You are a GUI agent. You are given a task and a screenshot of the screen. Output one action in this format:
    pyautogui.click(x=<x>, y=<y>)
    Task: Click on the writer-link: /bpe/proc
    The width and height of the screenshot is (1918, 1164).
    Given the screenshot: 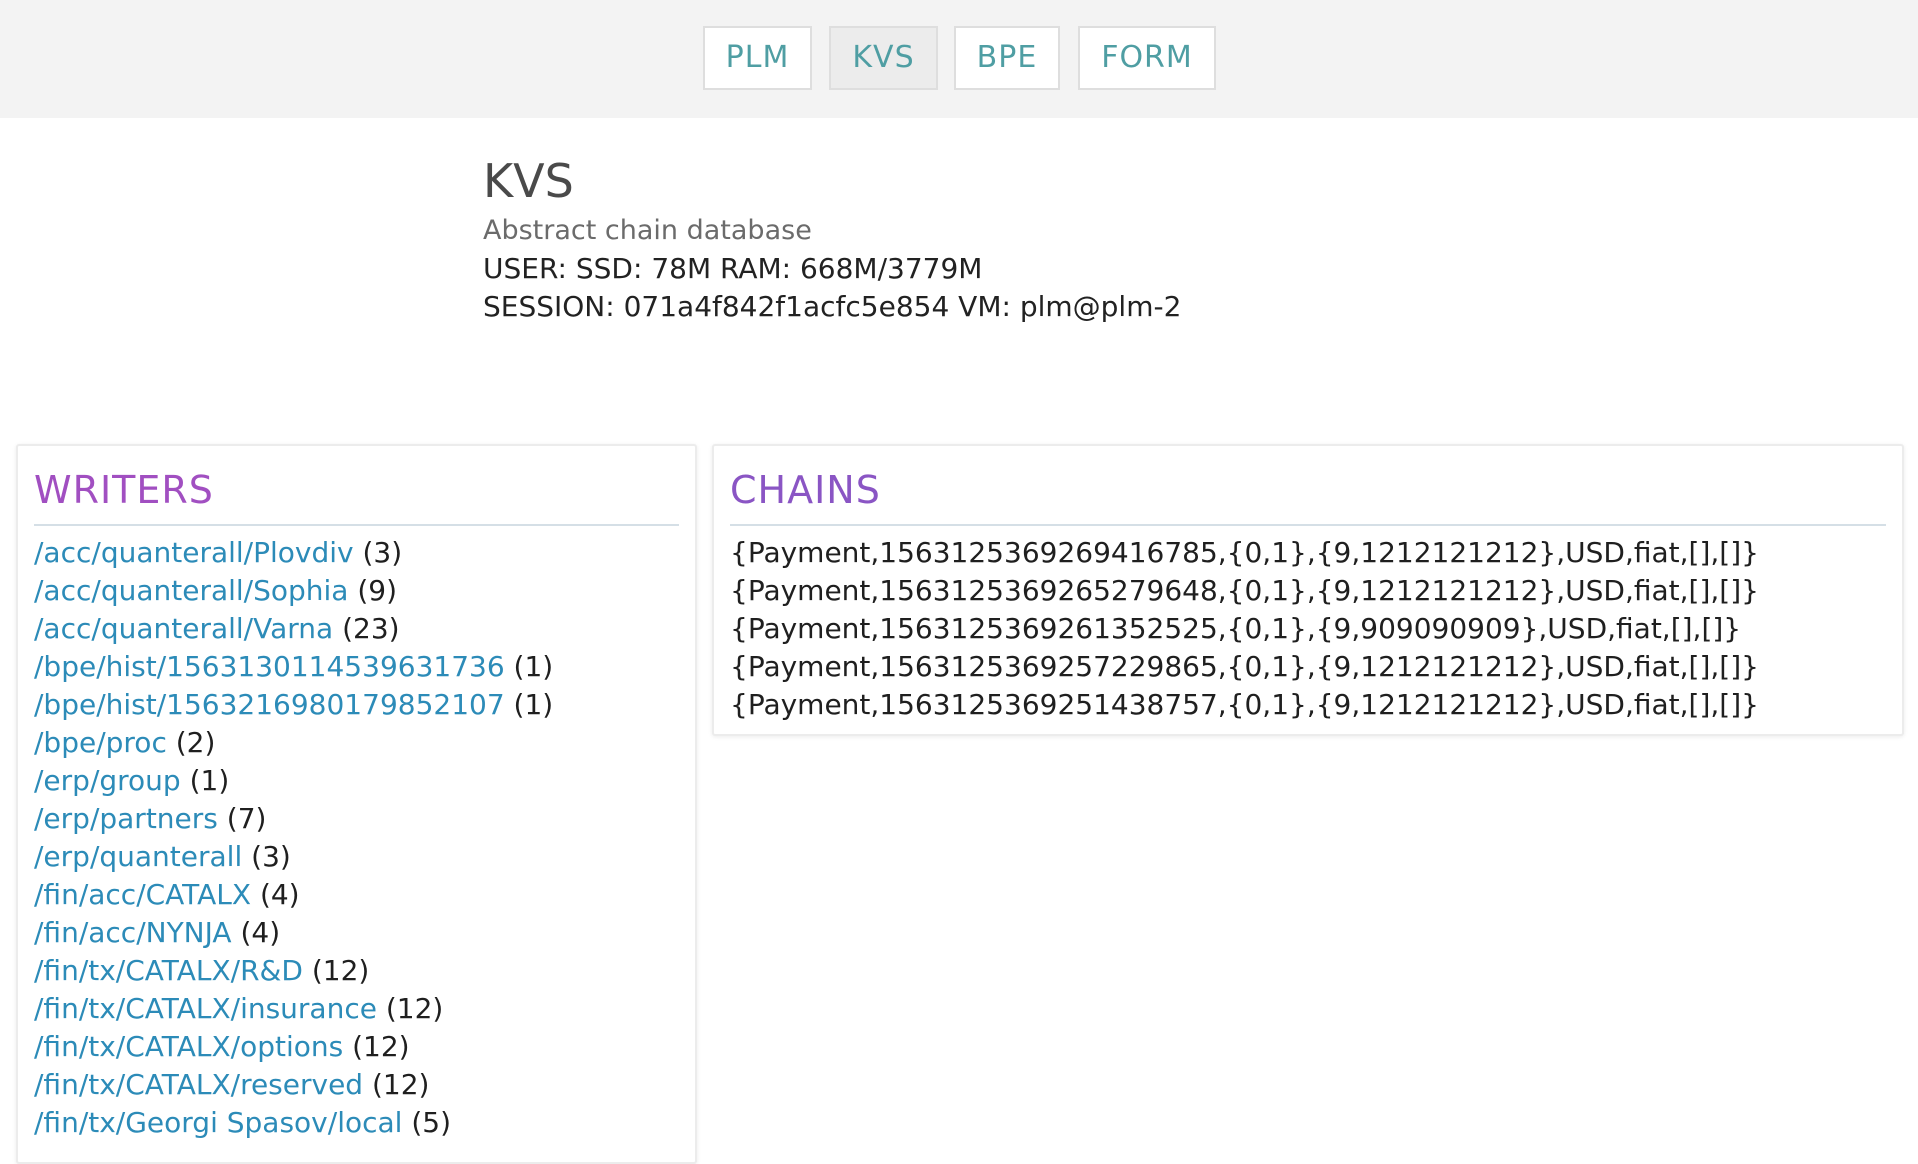 What is the action you would take?
    pyautogui.click(x=100, y=742)
    